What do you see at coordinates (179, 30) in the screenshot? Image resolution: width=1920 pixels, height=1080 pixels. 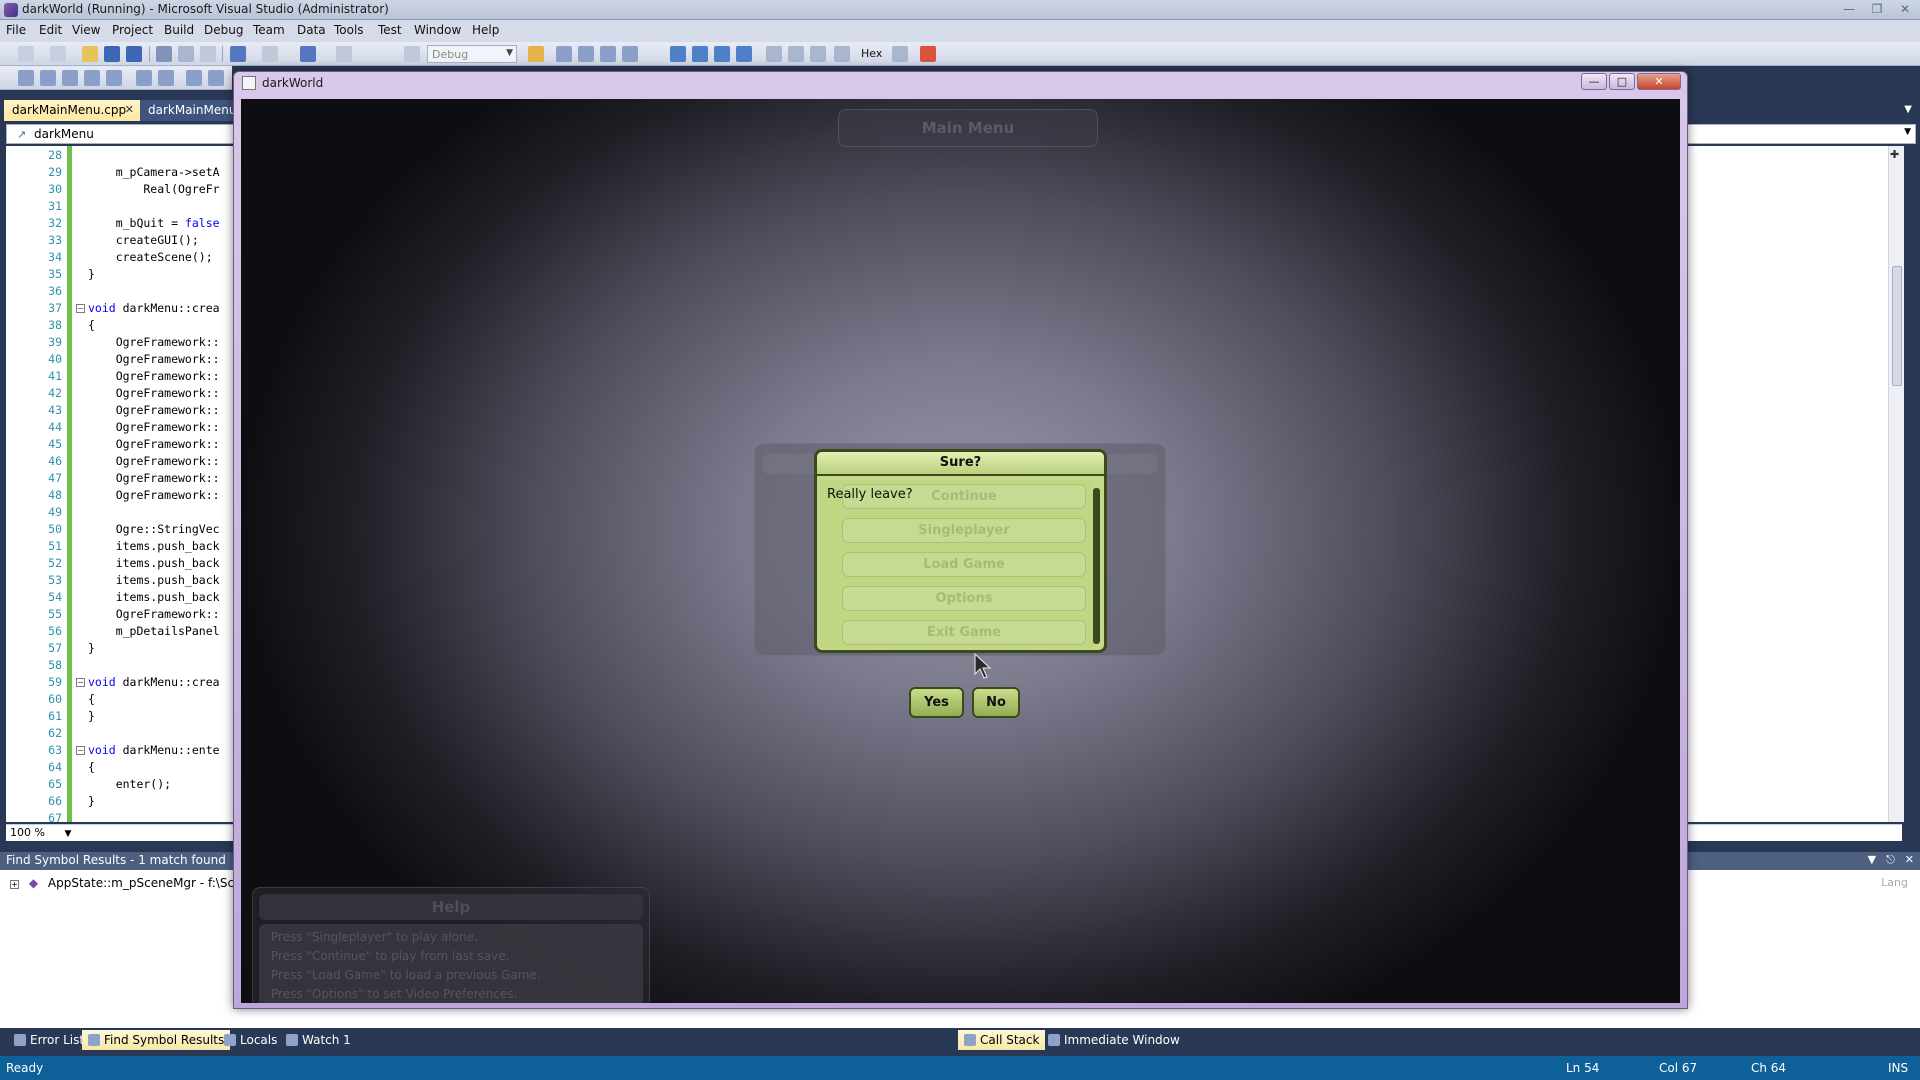 I see `menu-build: Build` at bounding box center [179, 30].